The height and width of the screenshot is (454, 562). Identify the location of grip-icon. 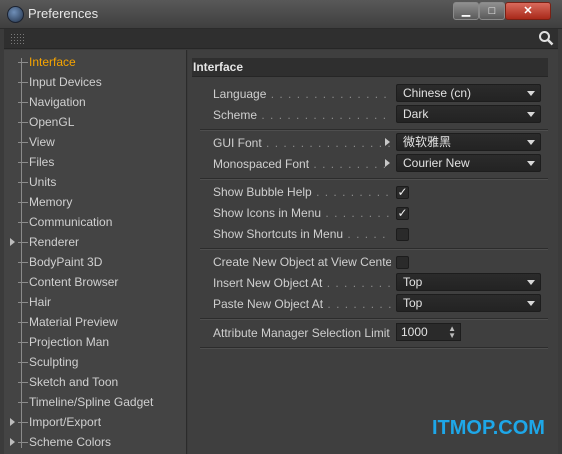
(17, 38).